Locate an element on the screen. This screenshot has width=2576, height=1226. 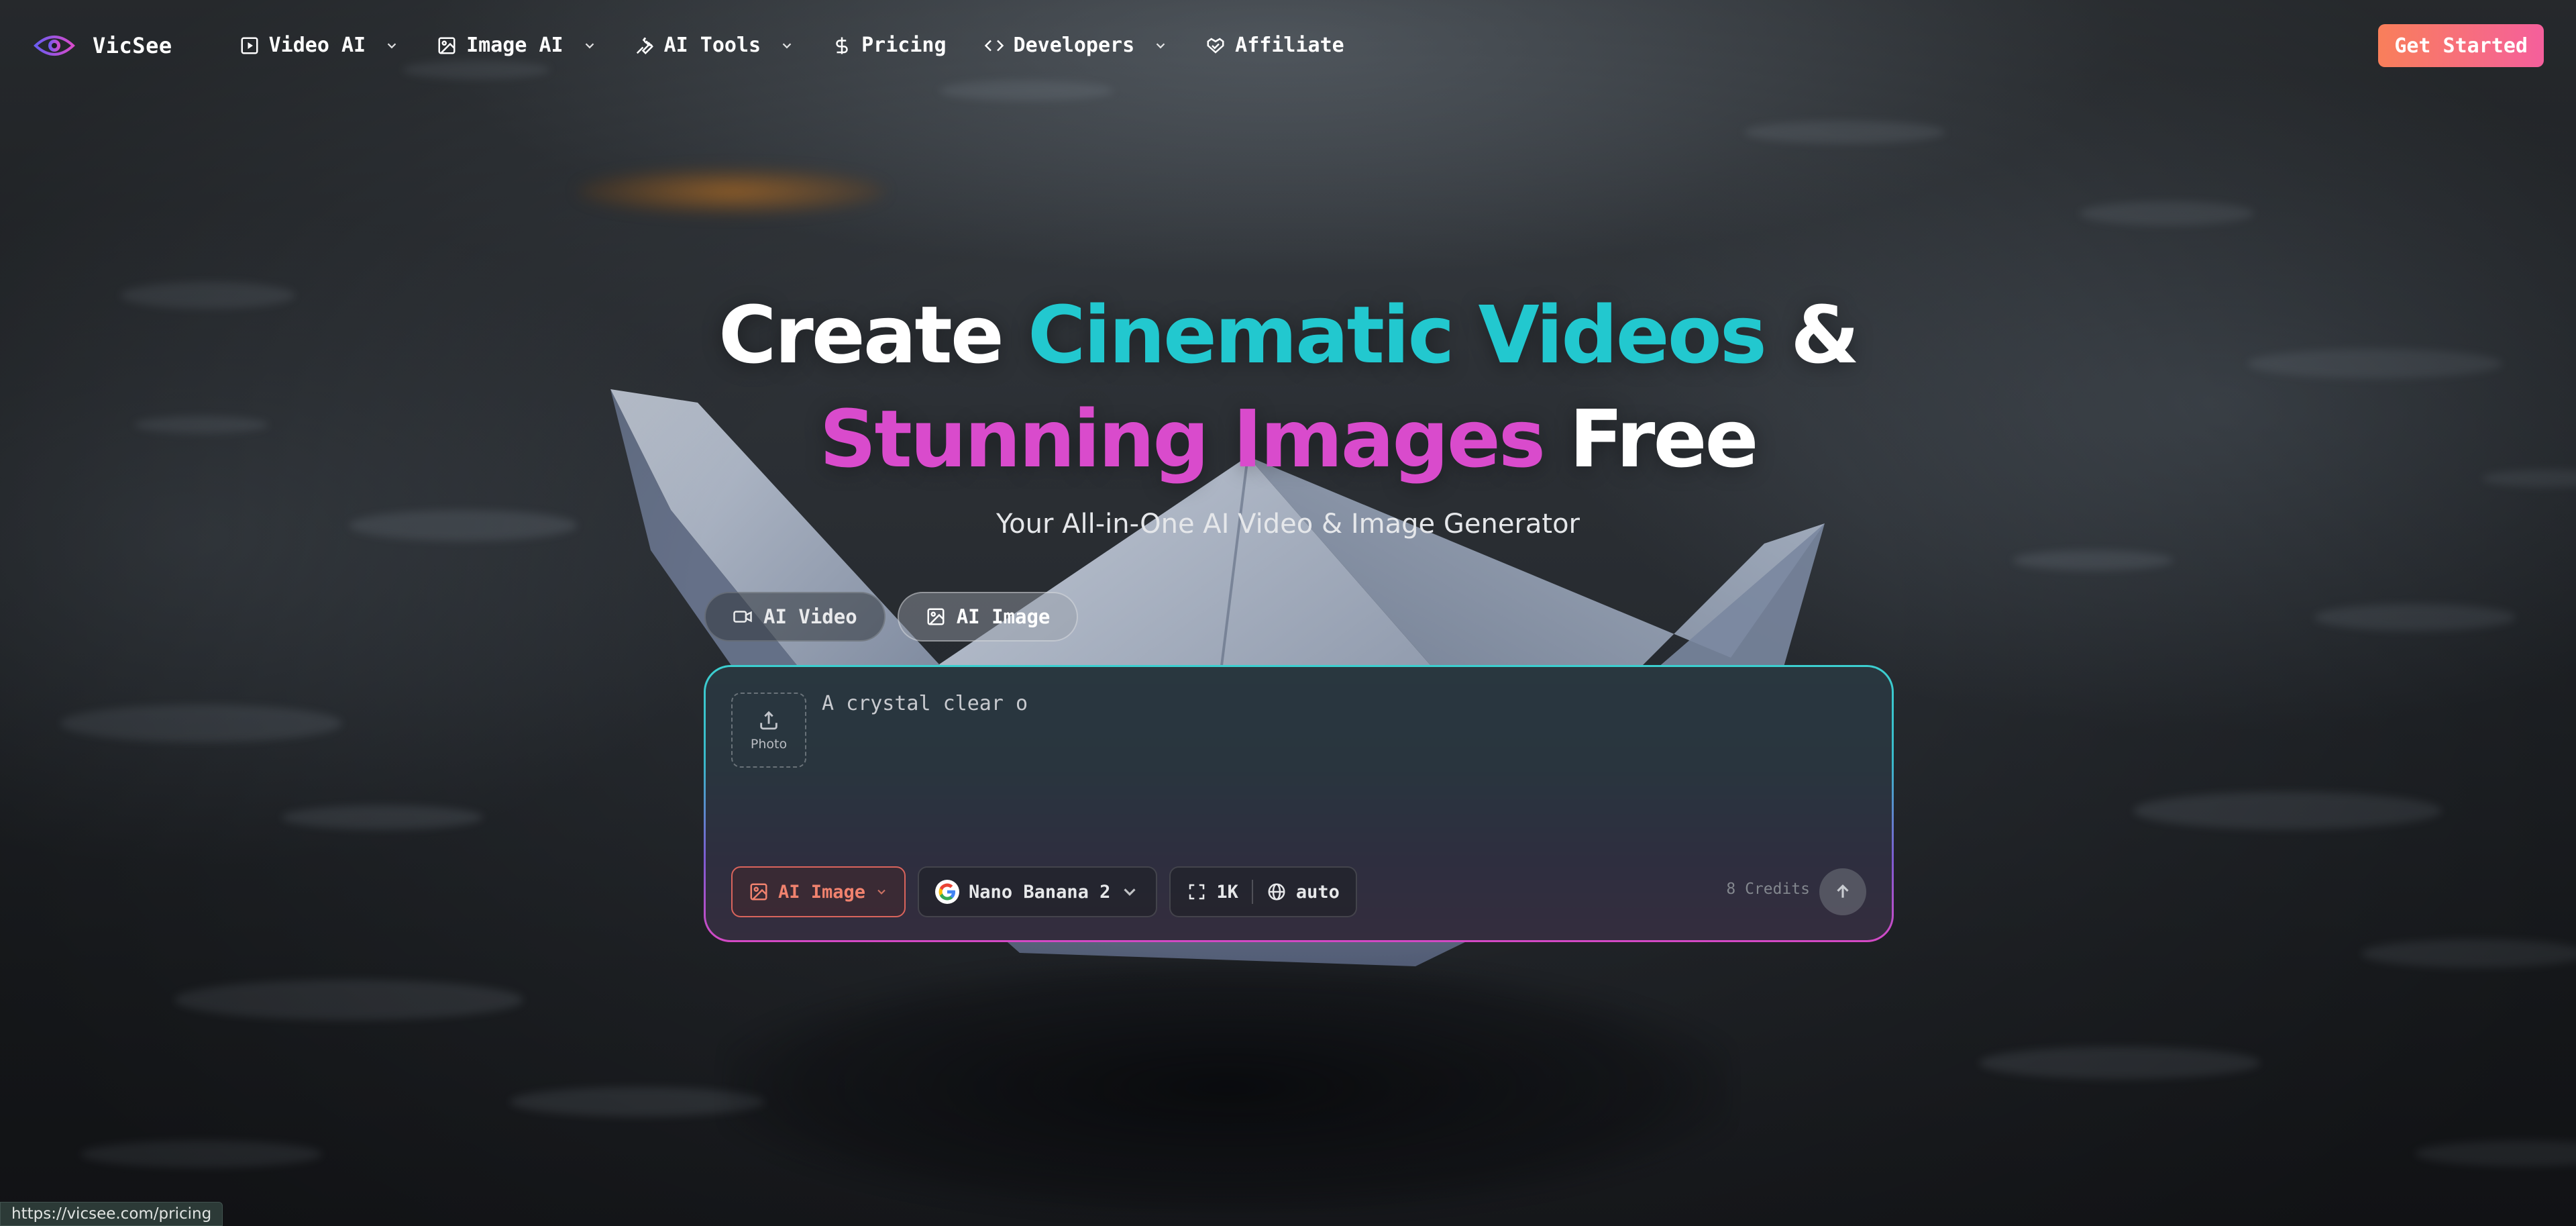
aspect-value: auto is located at coordinates (1317, 892).